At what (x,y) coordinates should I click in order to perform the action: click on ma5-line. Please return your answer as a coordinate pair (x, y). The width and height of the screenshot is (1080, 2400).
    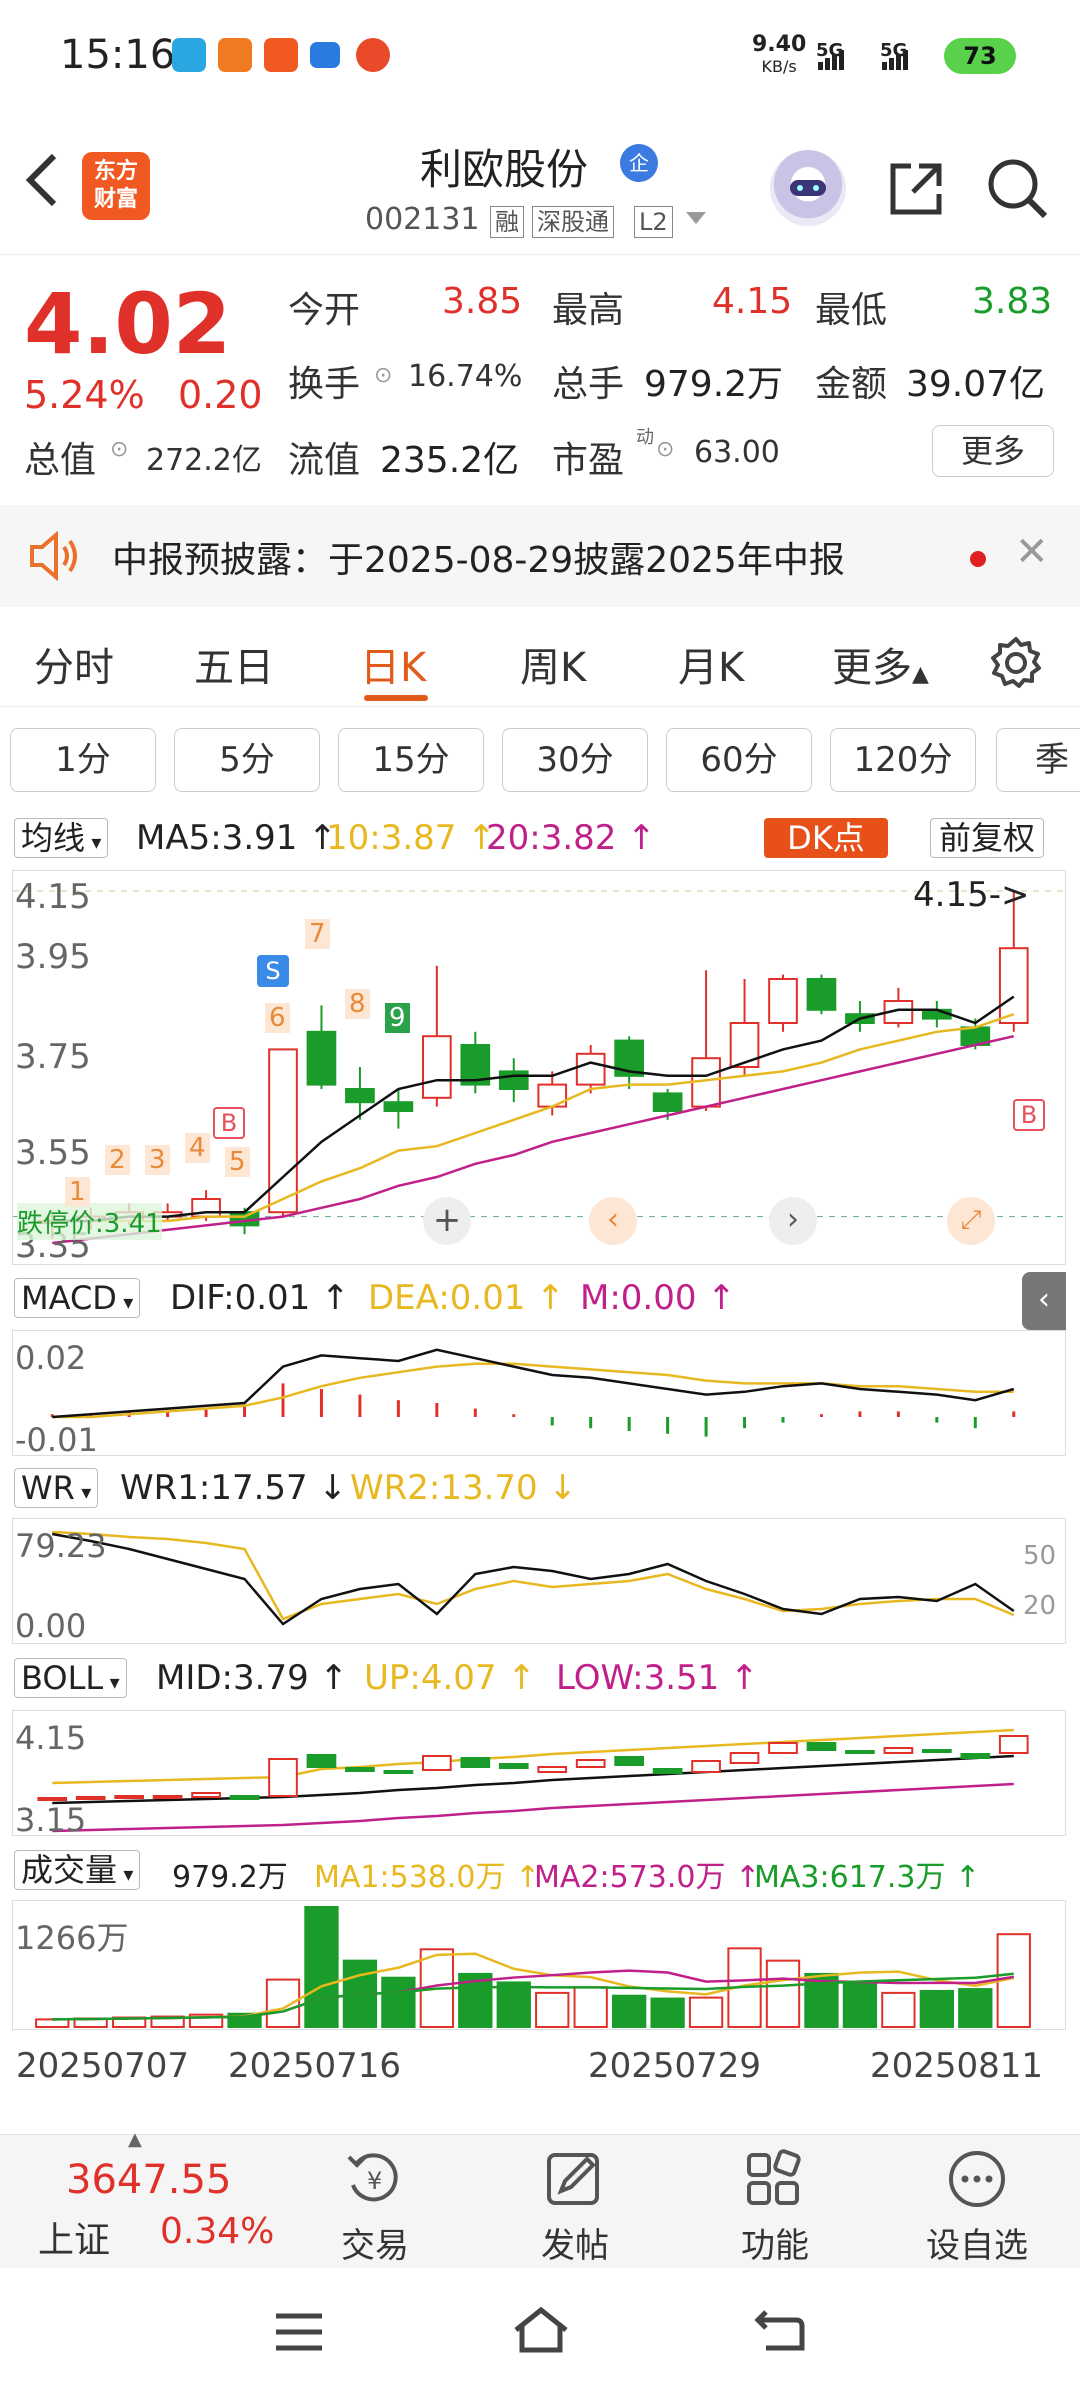
    Looking at the image, I should click on (533, 1109).